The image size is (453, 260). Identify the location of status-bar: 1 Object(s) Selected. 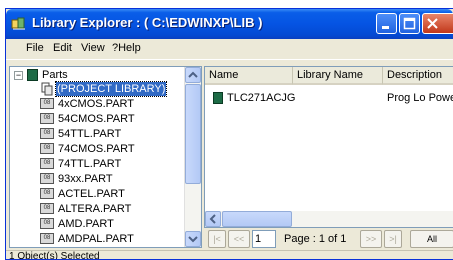
(229, 254).